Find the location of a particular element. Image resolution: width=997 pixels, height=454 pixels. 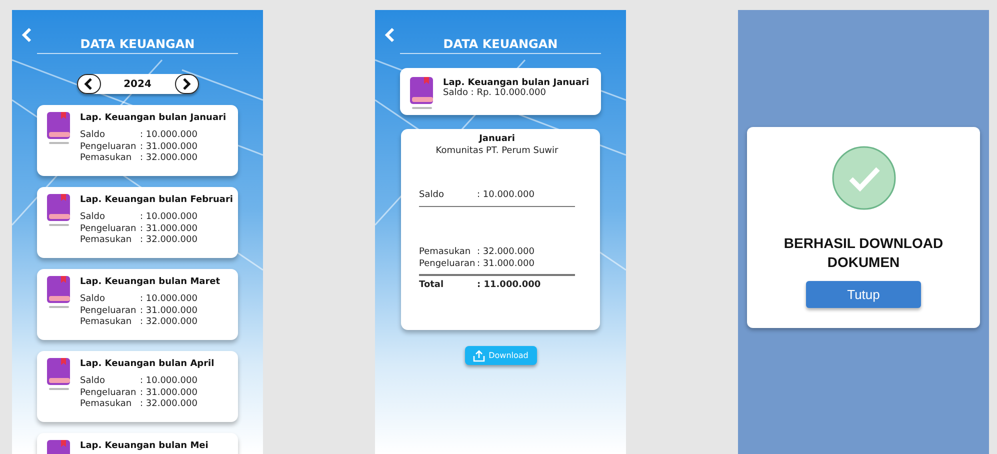

month-title: Januari is located at coordinates (497, 139).